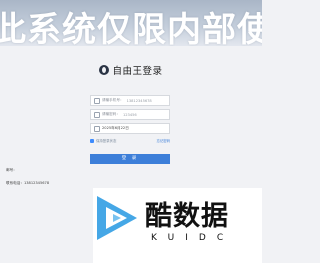 The image size is (320, 263). Describe the element at coordinates (27, 176) in the screenshot. I see `footer-info: 邮号： 联系电话：13812345678` at that location.